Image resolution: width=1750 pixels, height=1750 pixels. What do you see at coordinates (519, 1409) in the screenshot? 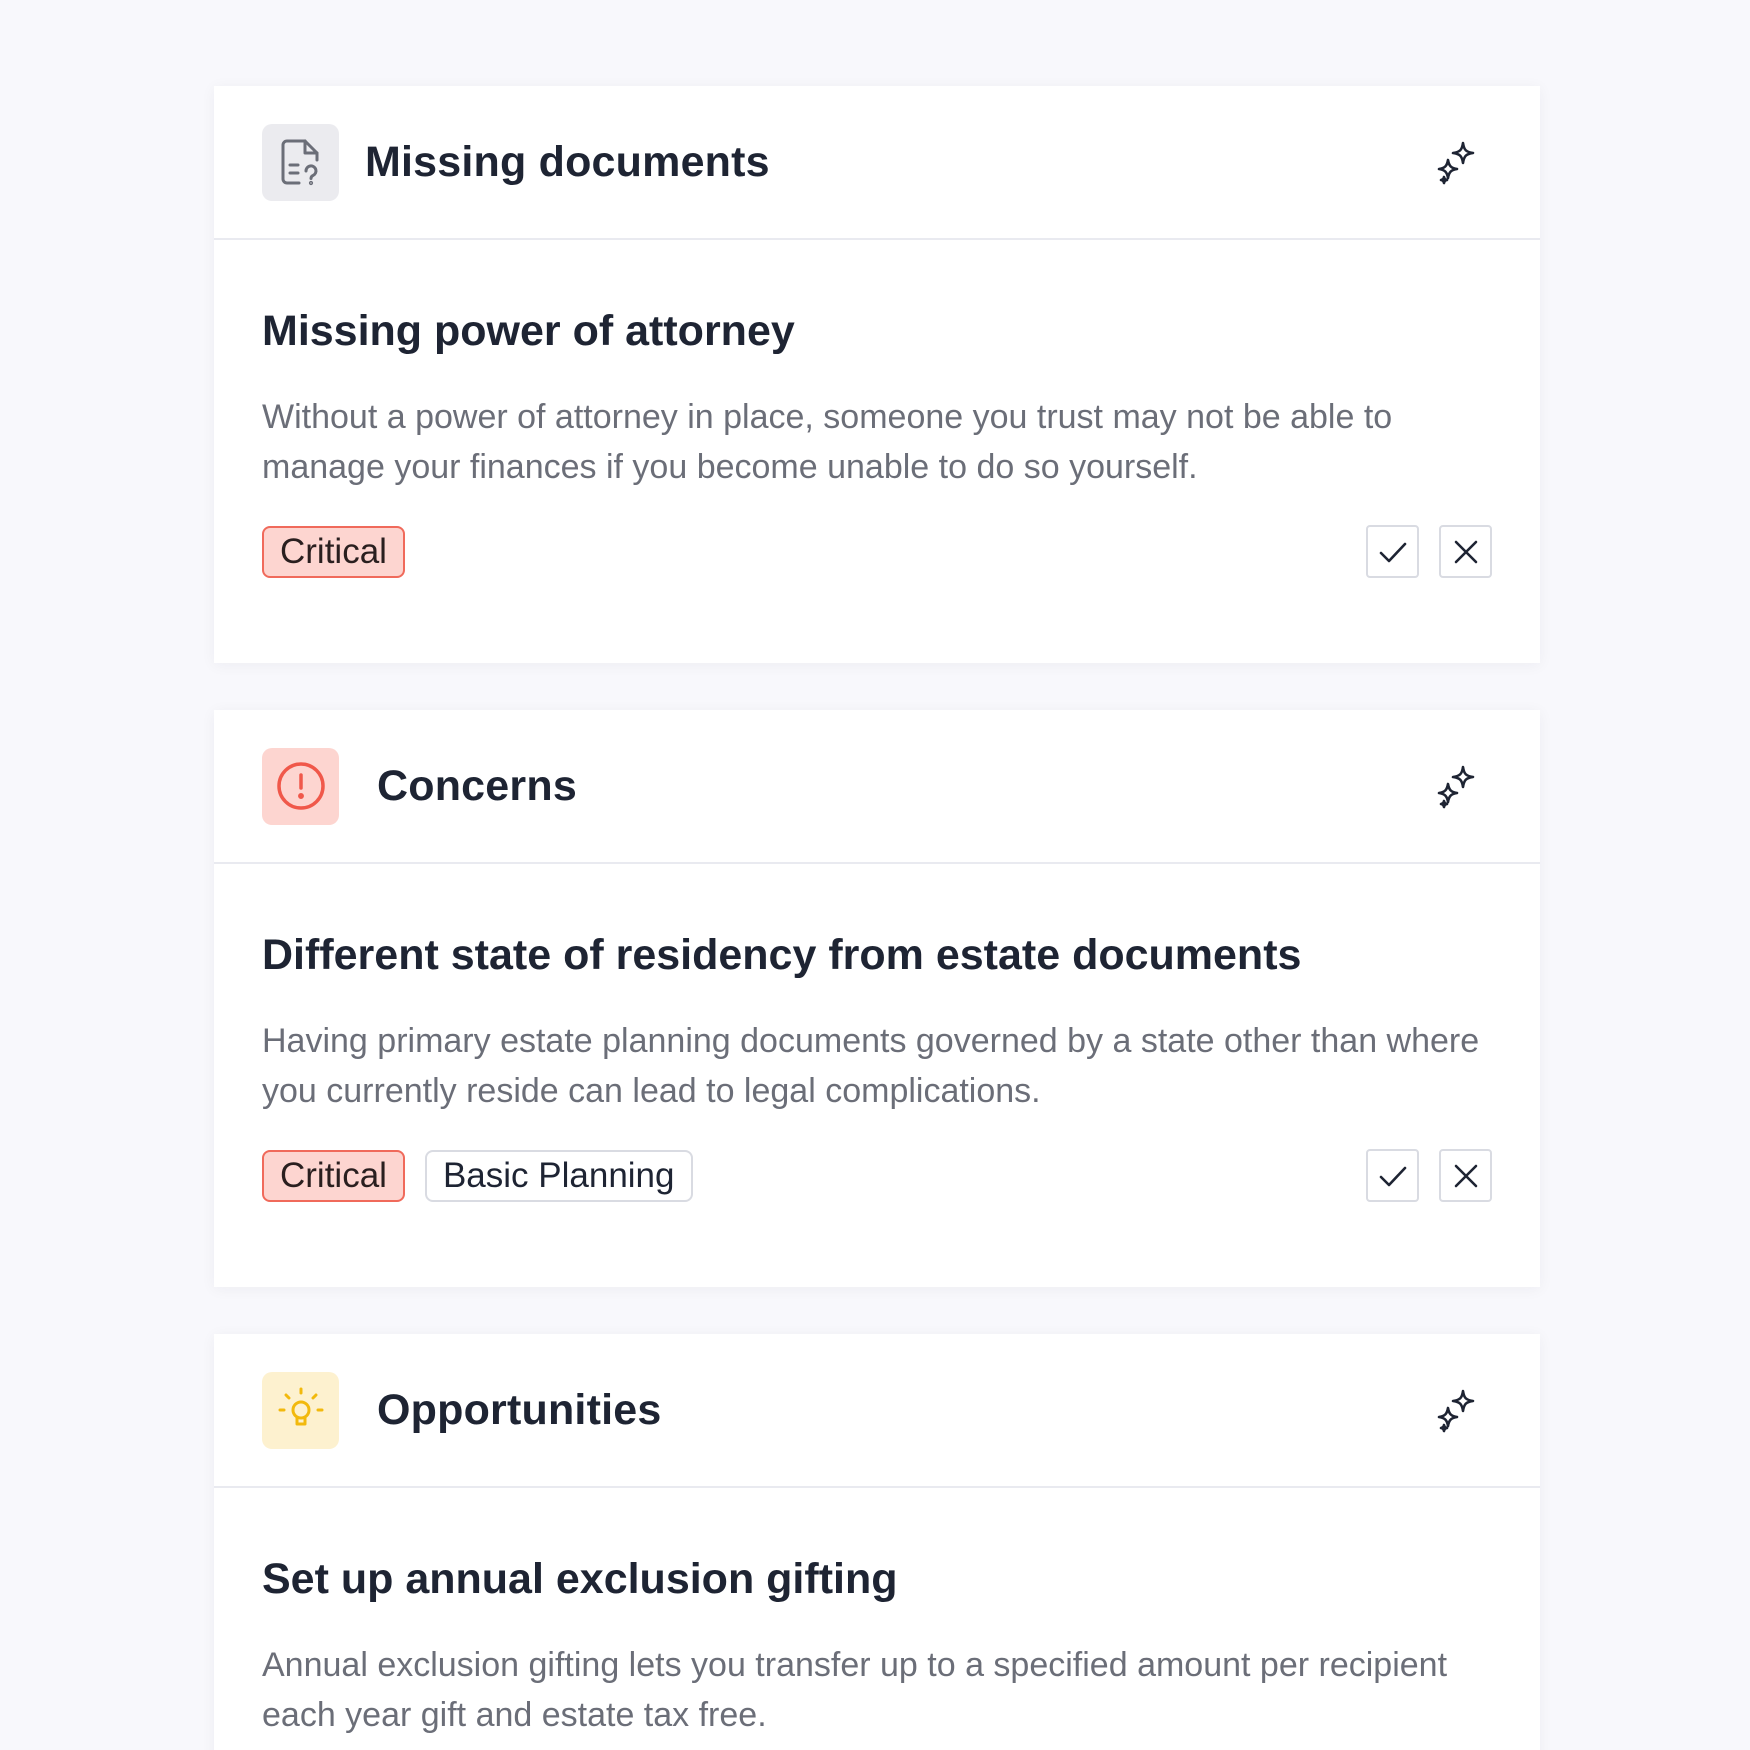
I see `section-title: Opportunities` at bounding box center [519, 1409].